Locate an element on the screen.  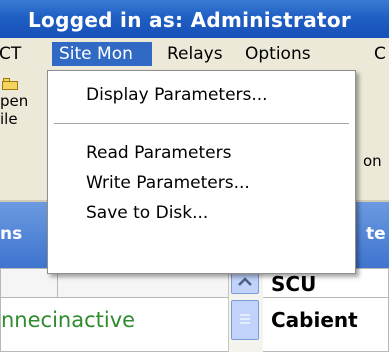
menu-site-mon: Site Mon is located at coordinates (102, 54).